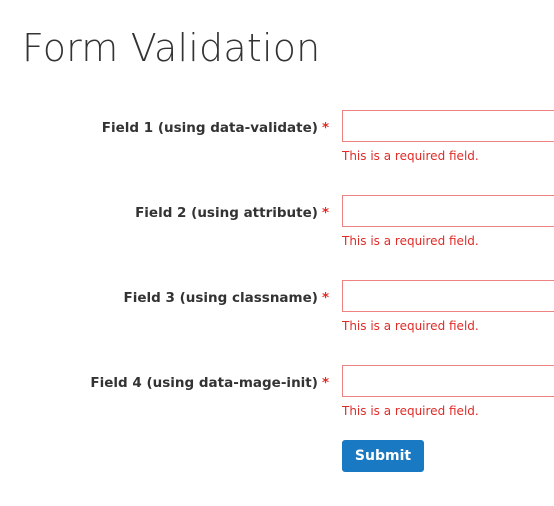  I want to click on field-1-error: This is a required field., so click(410, 156).